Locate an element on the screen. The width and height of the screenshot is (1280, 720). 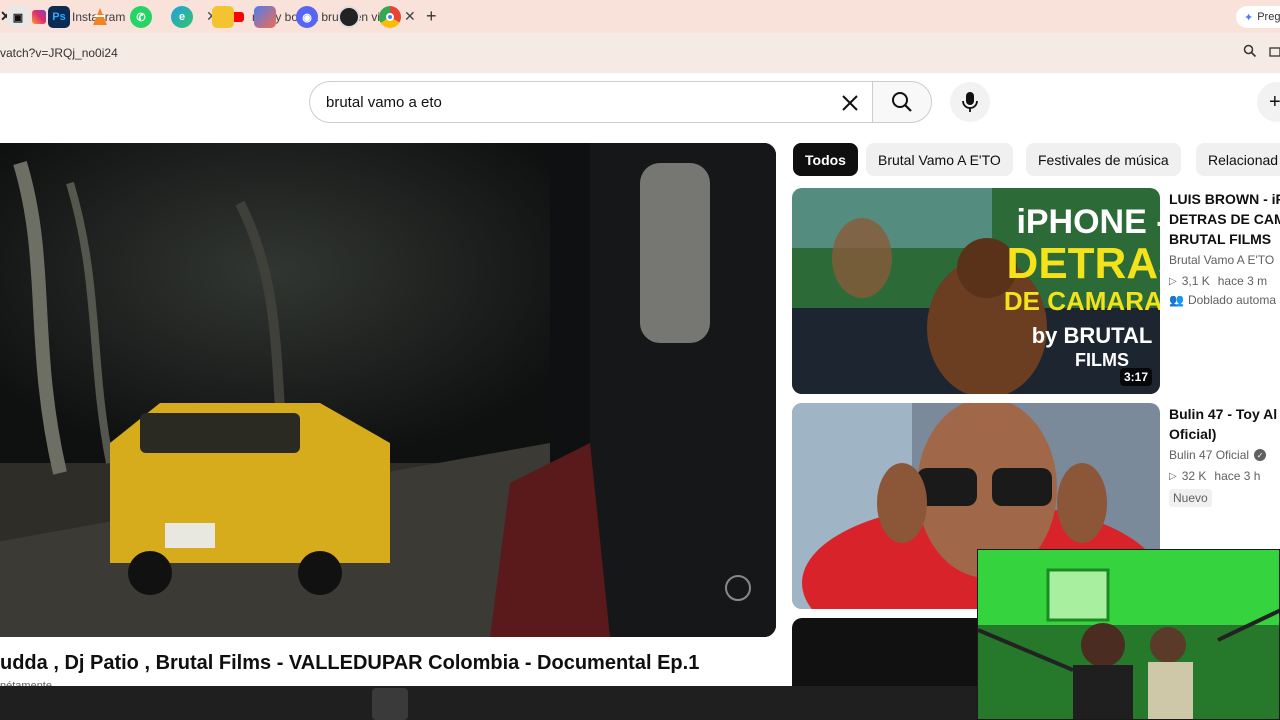
taskbar-active-indicator is located at coordinates (390, 704).